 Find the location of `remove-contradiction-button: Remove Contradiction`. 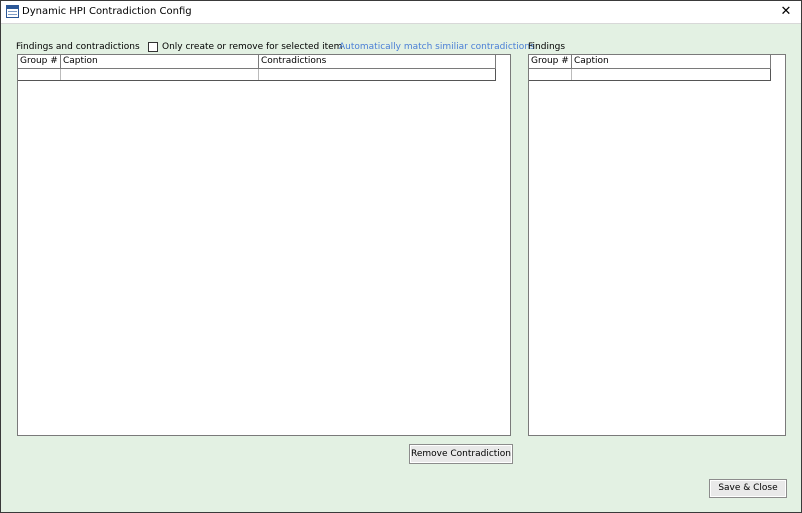

remove-contradiction-button: Remove Contradiction is located at coordinates (461, 454).